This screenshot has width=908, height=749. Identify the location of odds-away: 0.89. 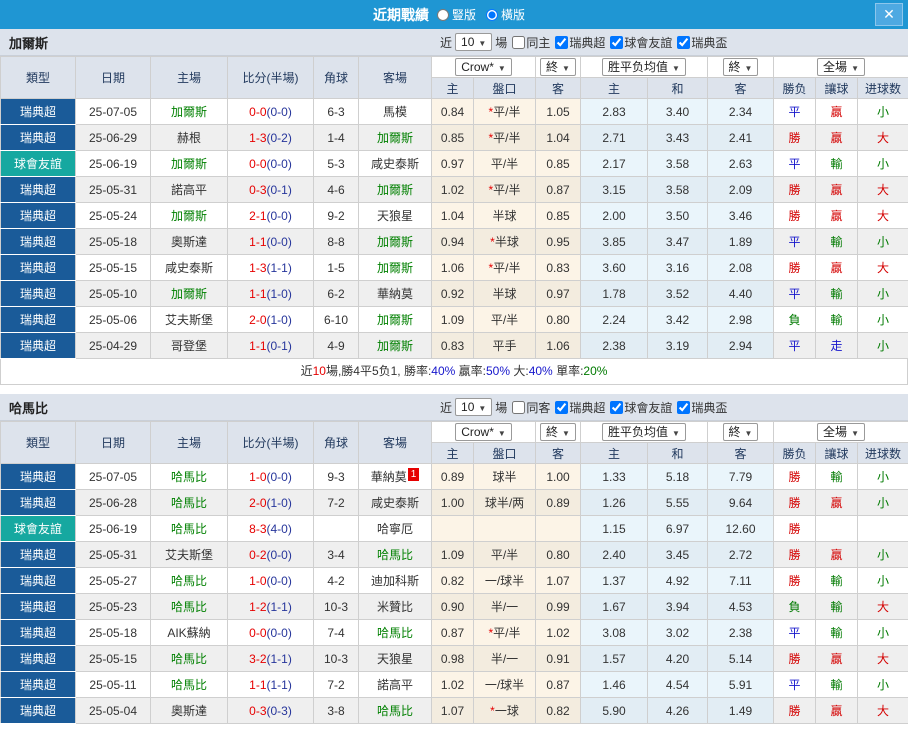
(558, 502).